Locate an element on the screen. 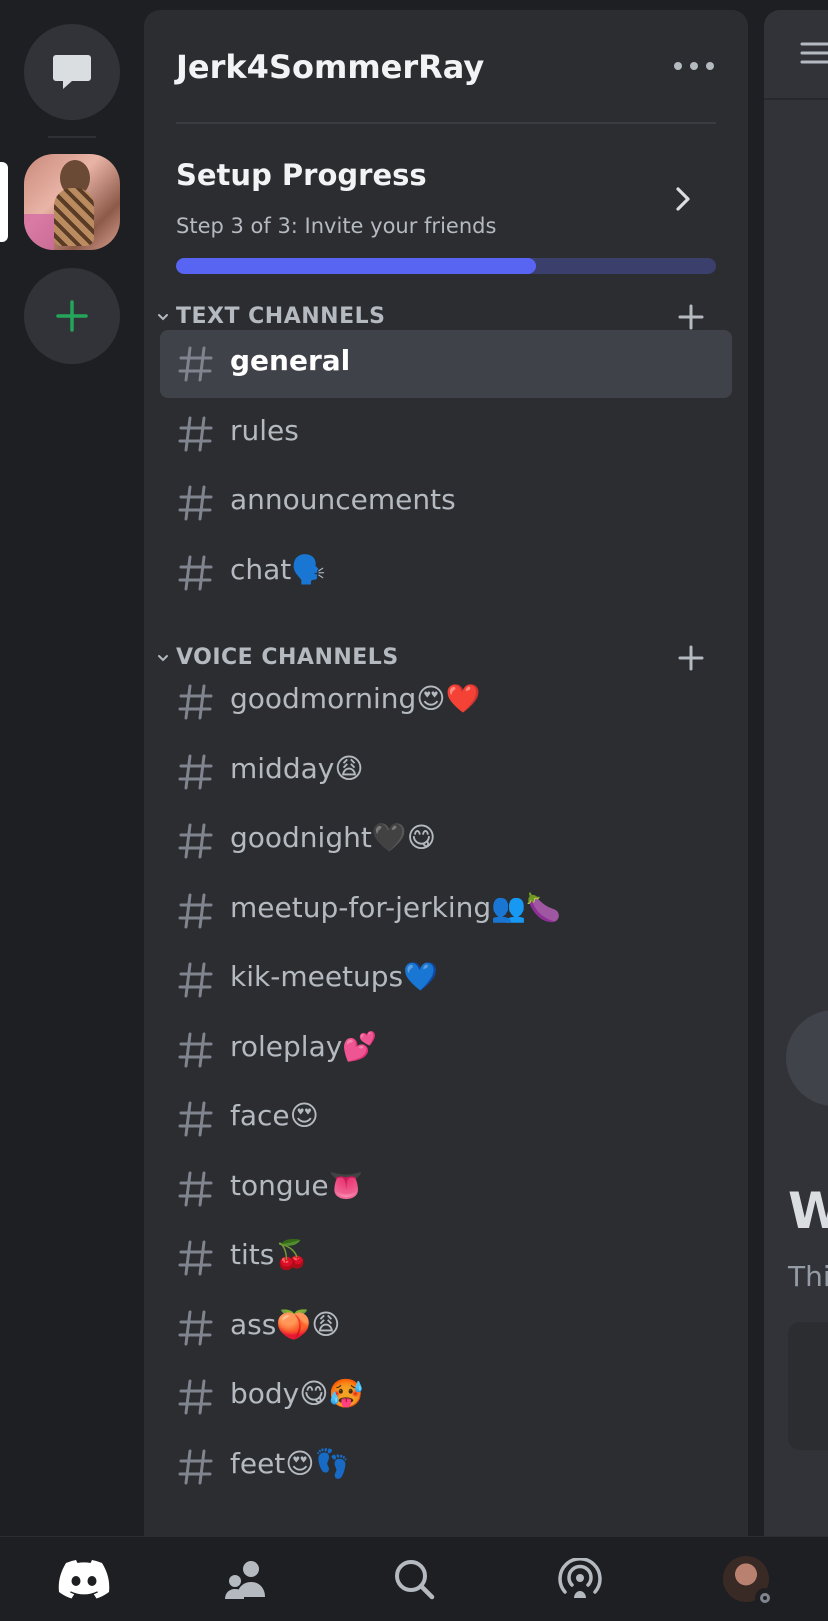 This screenshot has width=828, height=1621. channel-name: tits🍒 is located at coordinates (270, 1254).